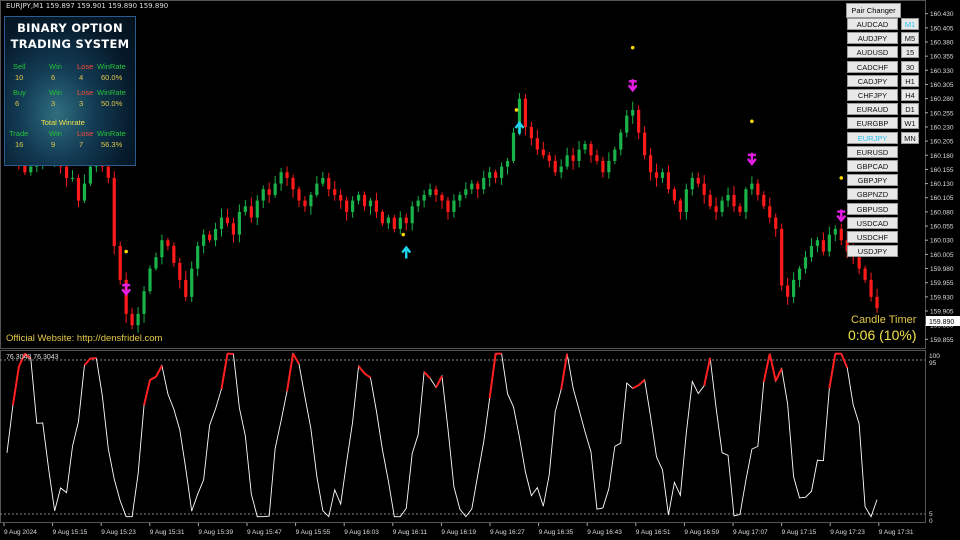 The height and width of the screenshot is (540, 960). What do you see at coordinates (872, 123) in the screenshot?
I see `pair-button-eurgbp: EURGBP` at bounding box center [872, 123].